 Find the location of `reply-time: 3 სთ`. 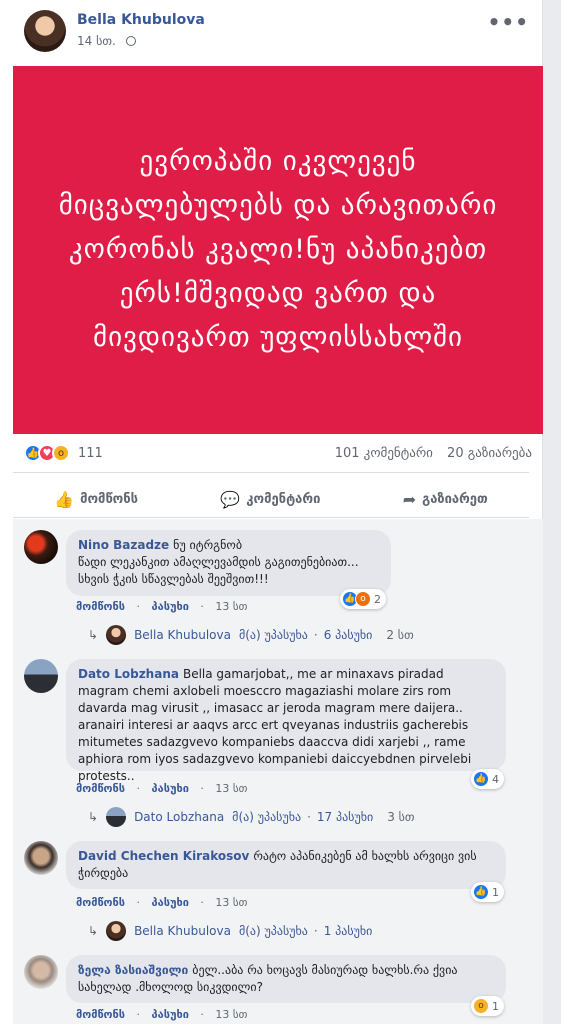

reply-time: 3 სთ is located at coordinates (401, 817).